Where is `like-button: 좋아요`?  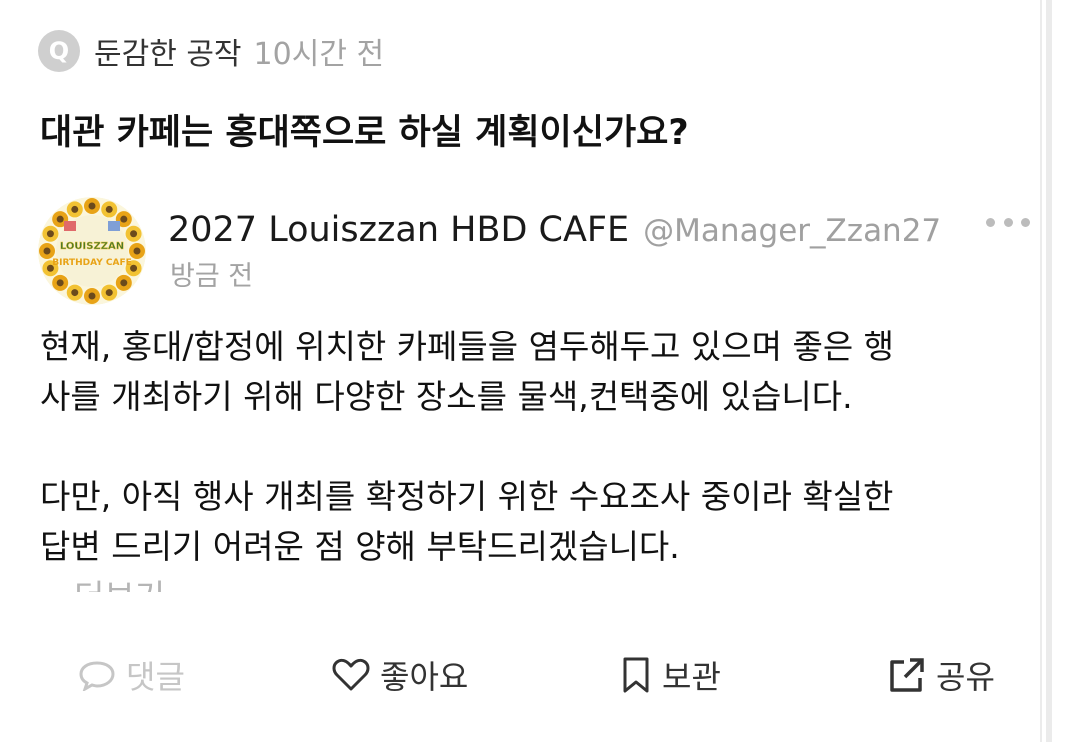
like-button: 좋아요 is located at coordinates (400, 675).